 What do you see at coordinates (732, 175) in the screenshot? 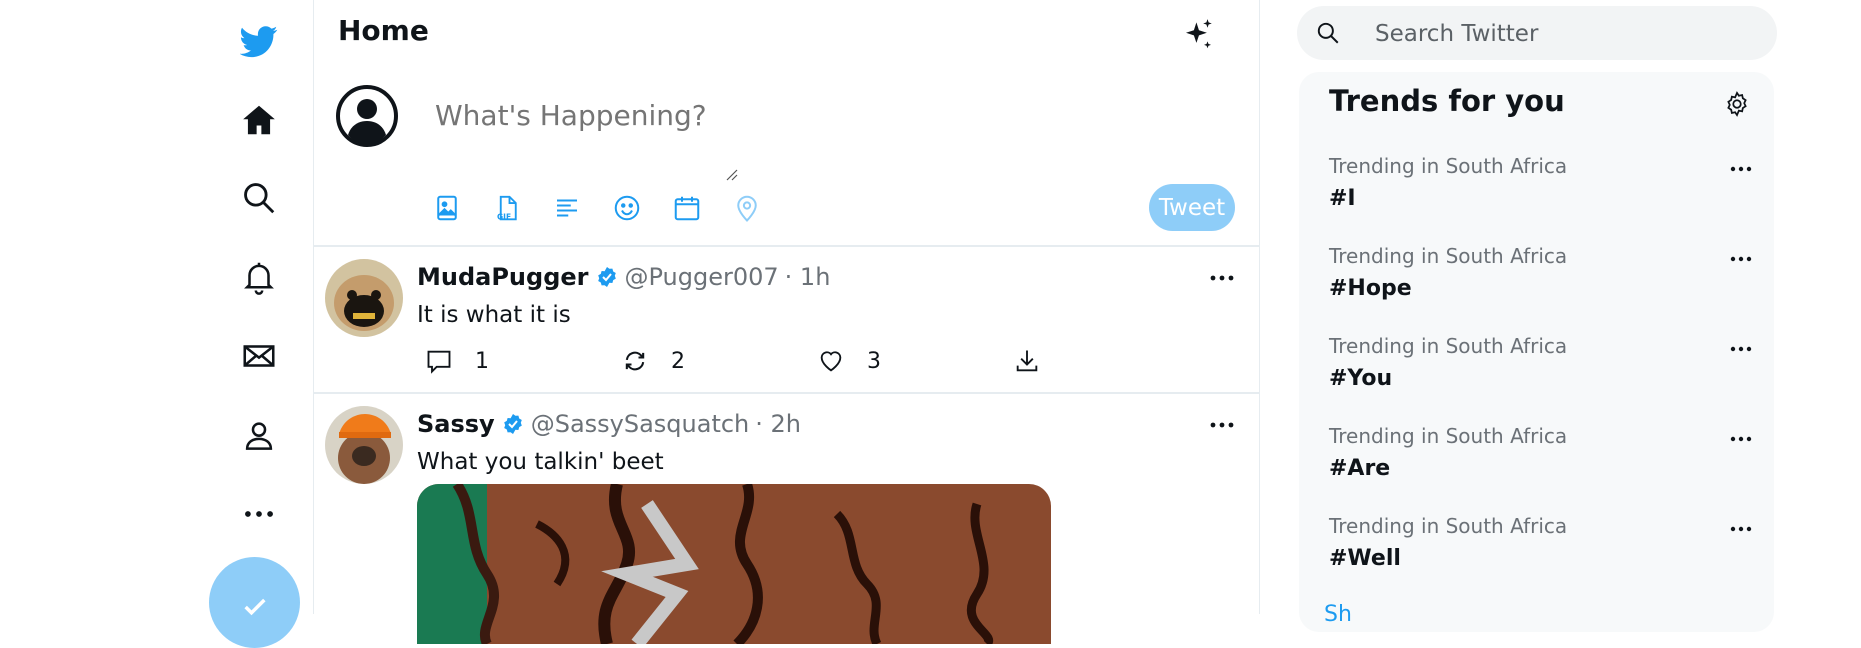
I see `resize-handle-icon` at bounding box center [732, 175].